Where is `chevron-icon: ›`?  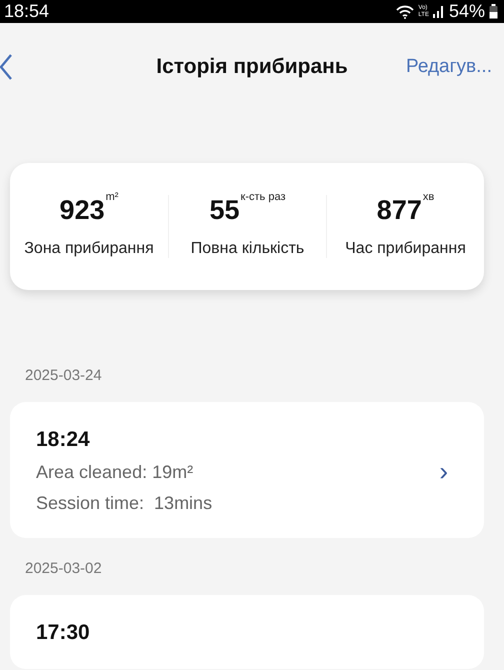 chevron-icon: › is located at coordinates (443, 471).